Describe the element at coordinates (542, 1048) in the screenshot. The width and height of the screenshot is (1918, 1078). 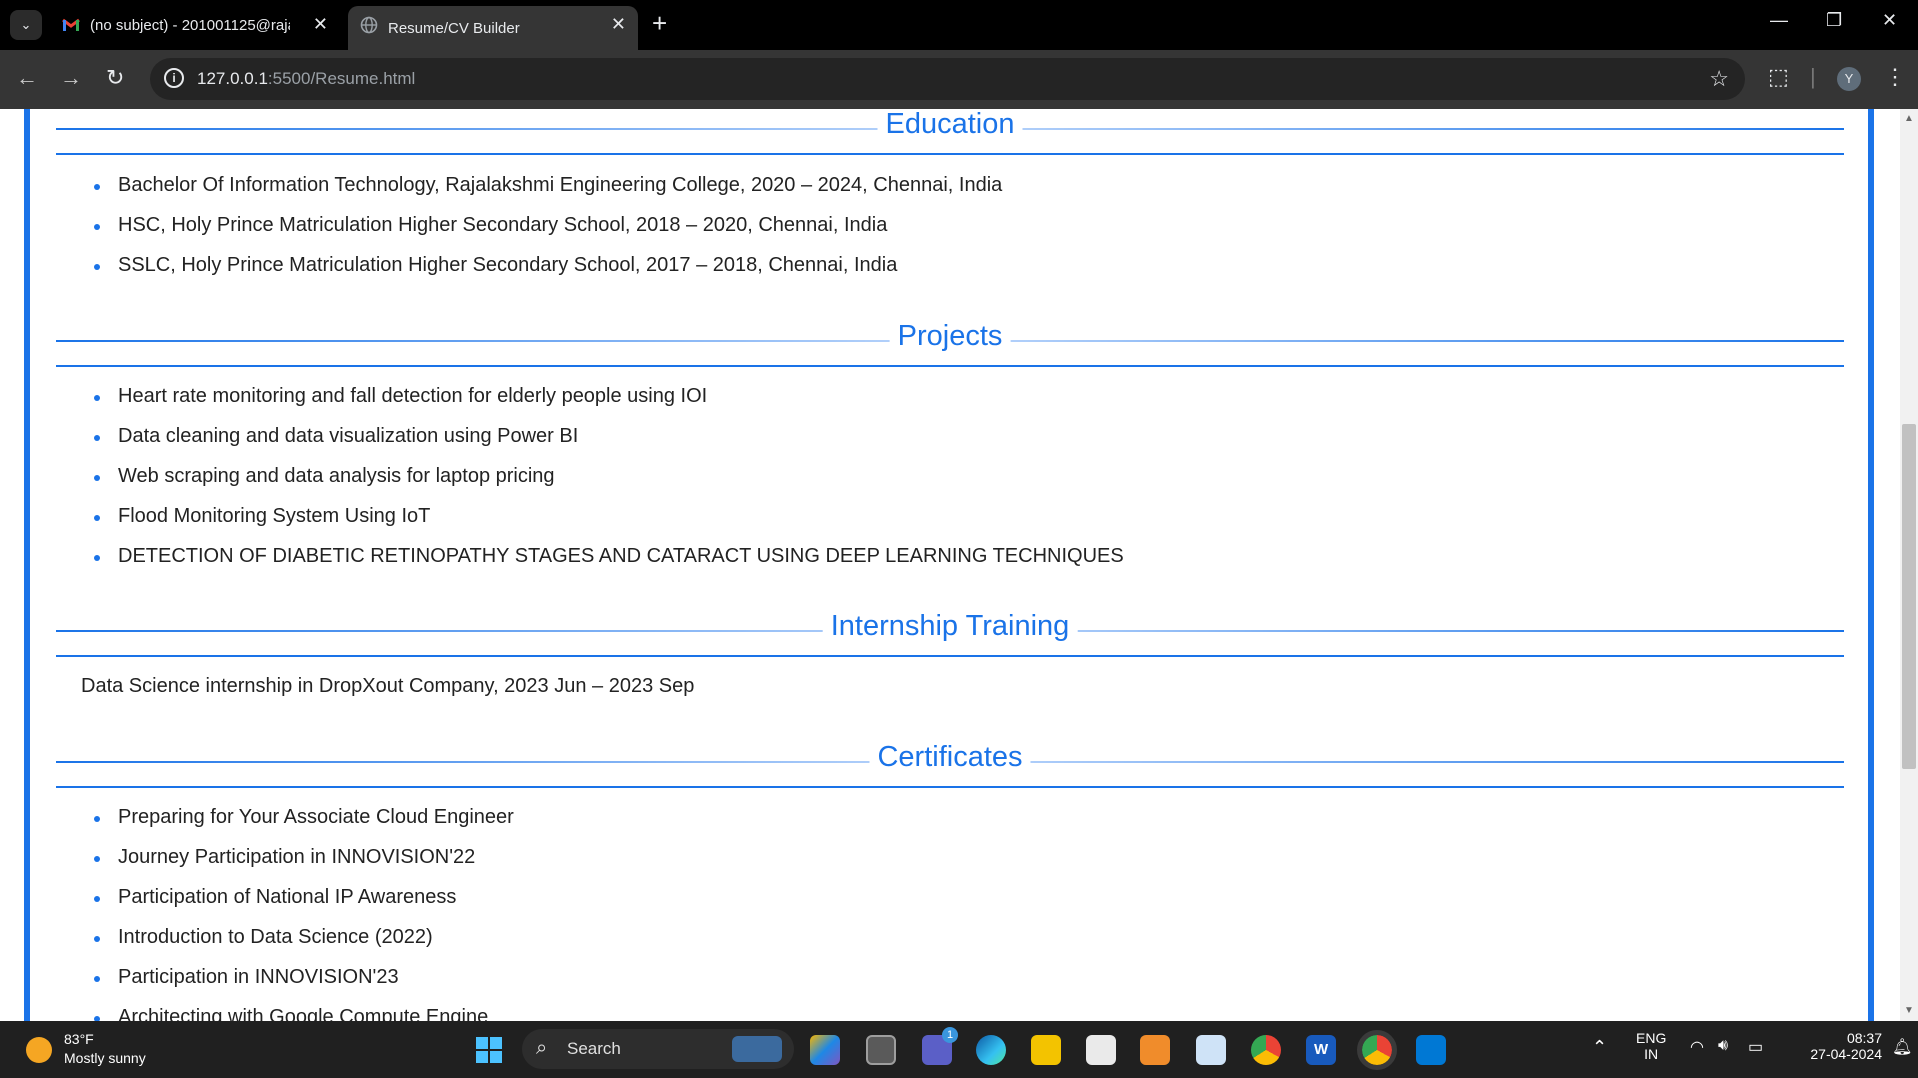
I see `search-icon: ⌕` at that location.